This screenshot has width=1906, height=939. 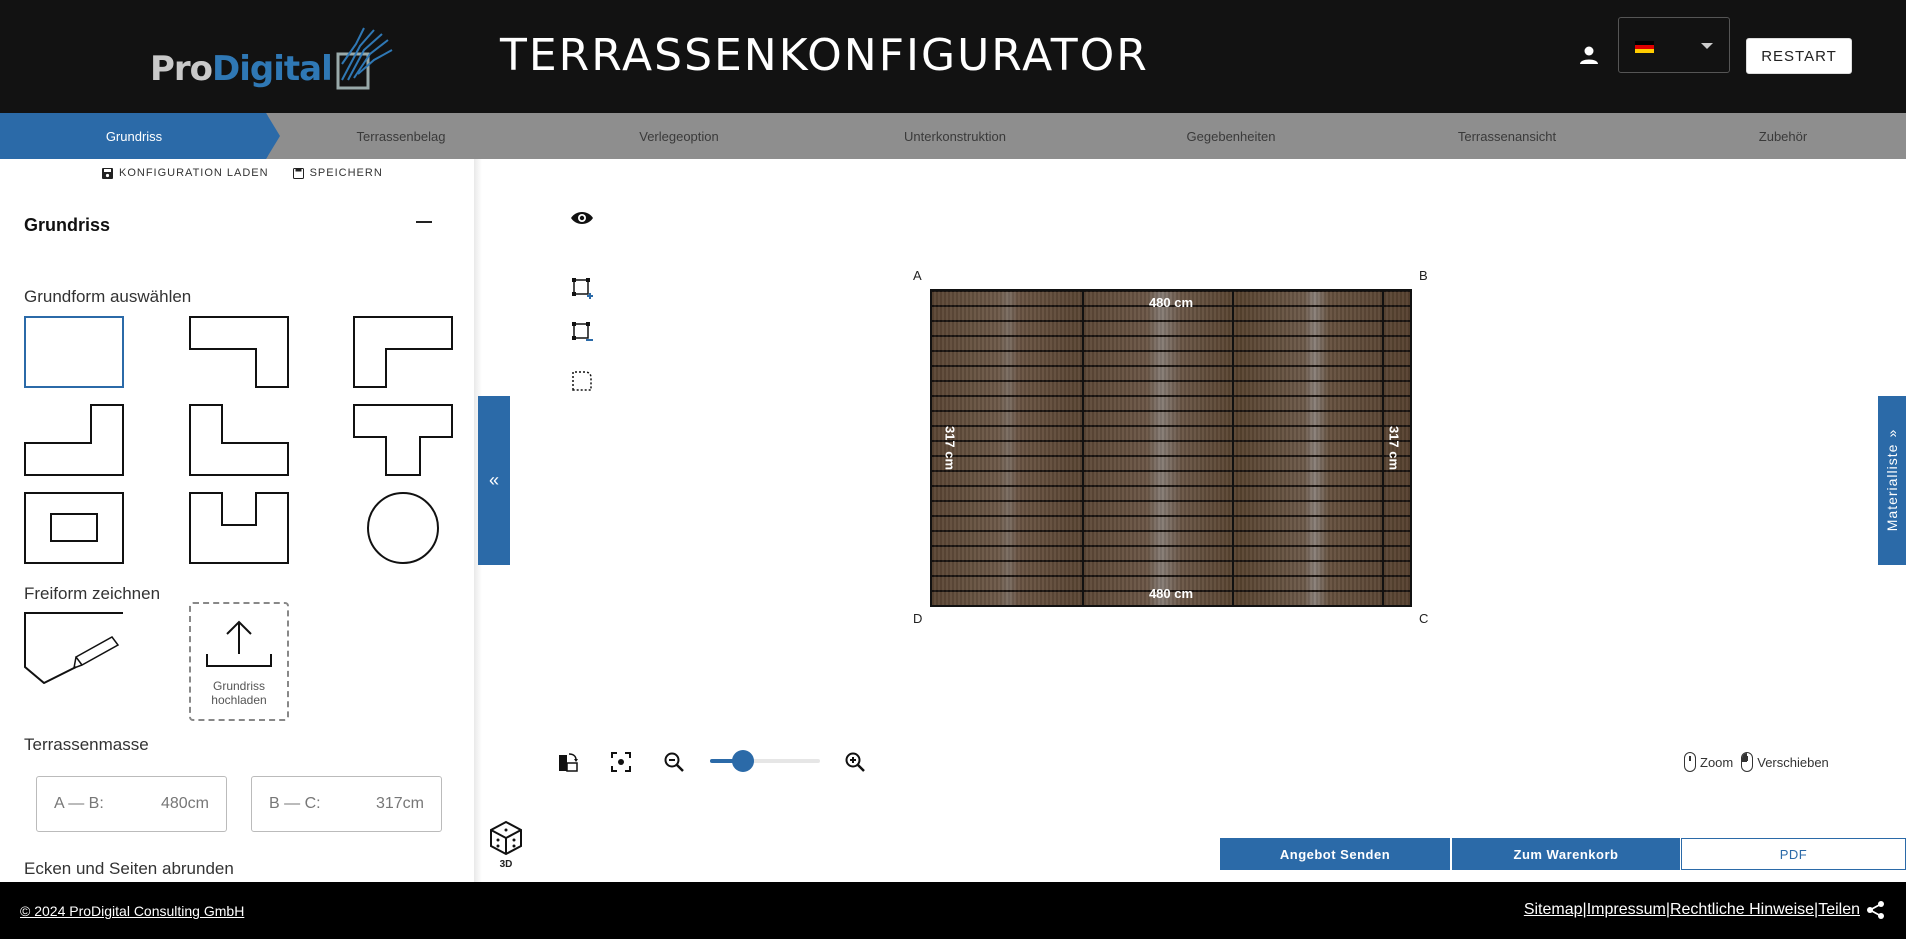 I want to click on dim-ab-label: A — B:, so click(x=79, y=803).